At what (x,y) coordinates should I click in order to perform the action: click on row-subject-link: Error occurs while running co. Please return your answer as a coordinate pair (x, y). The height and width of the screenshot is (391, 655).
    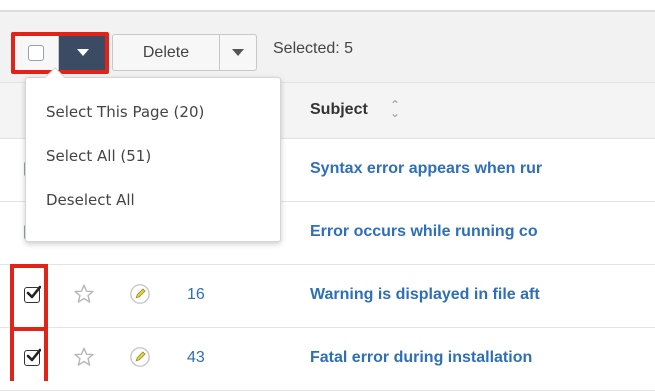
    Looking at the image, I should click on (424, 232).